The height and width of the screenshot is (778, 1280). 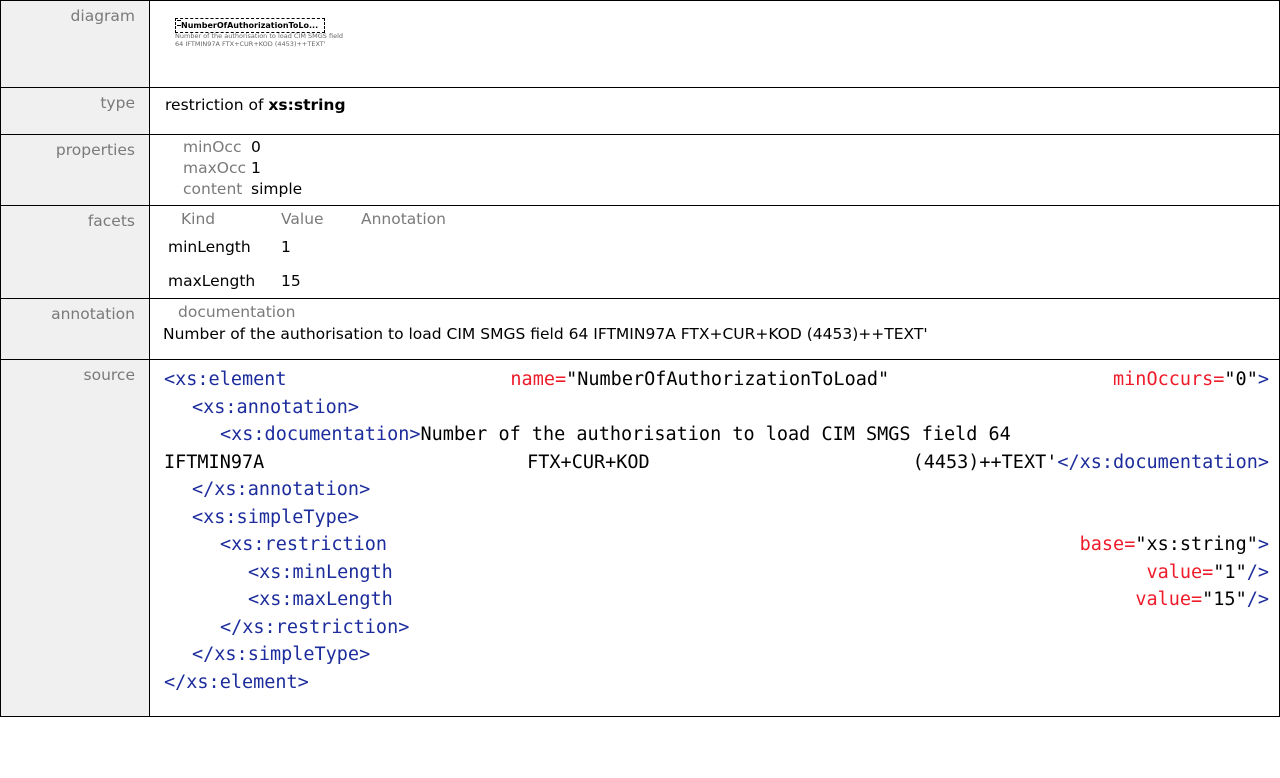 I want to click on annotation-heading: documentation, so click(x=237, y=312).